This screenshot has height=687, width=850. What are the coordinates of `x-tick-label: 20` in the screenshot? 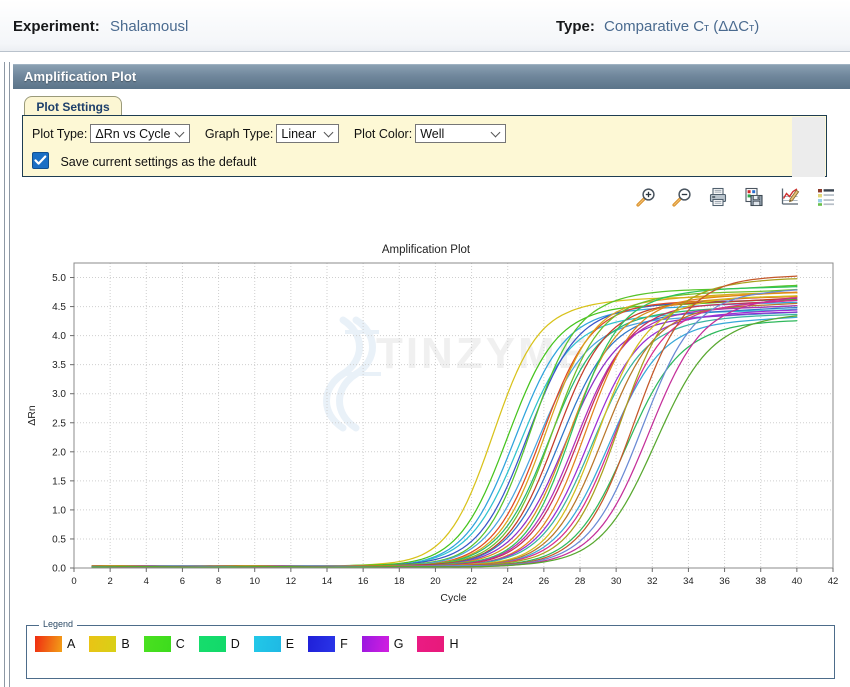 It's located at (435, 581).